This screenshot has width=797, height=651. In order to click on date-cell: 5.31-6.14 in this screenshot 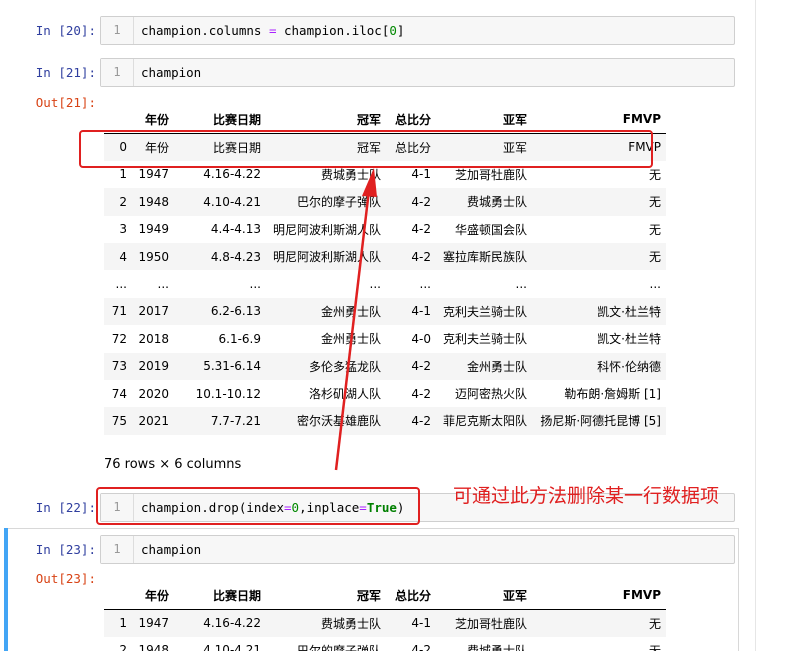, I will do `click(232, 366)`.